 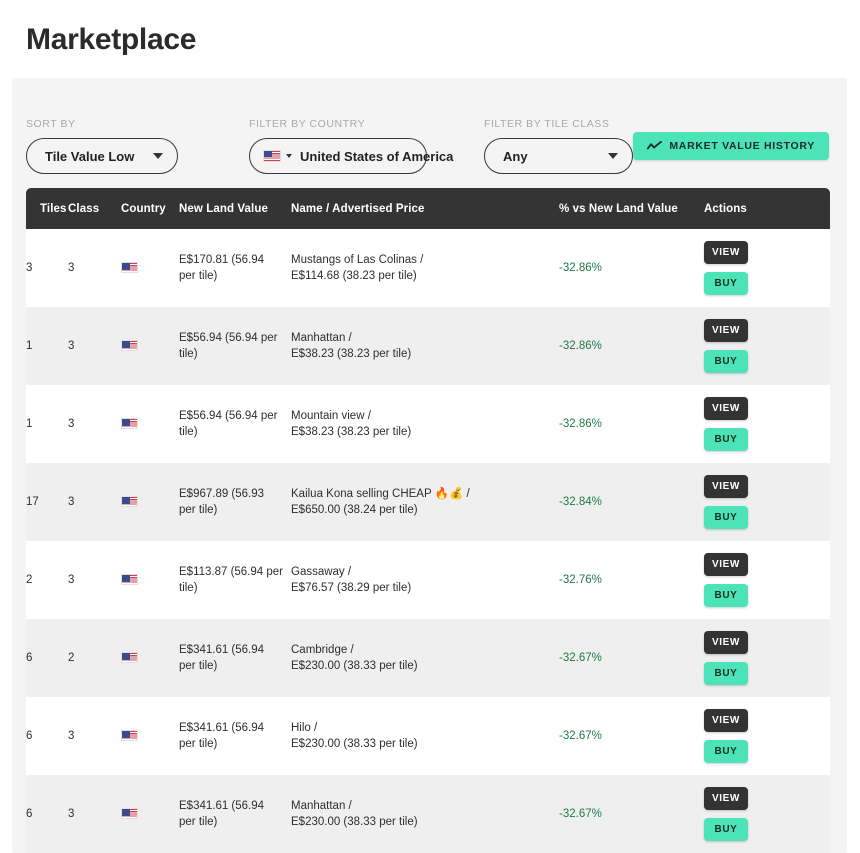 I want to click on filter-by-tile-class-label: FILTER BY TILE CLASS, so click(x=547, y=124).